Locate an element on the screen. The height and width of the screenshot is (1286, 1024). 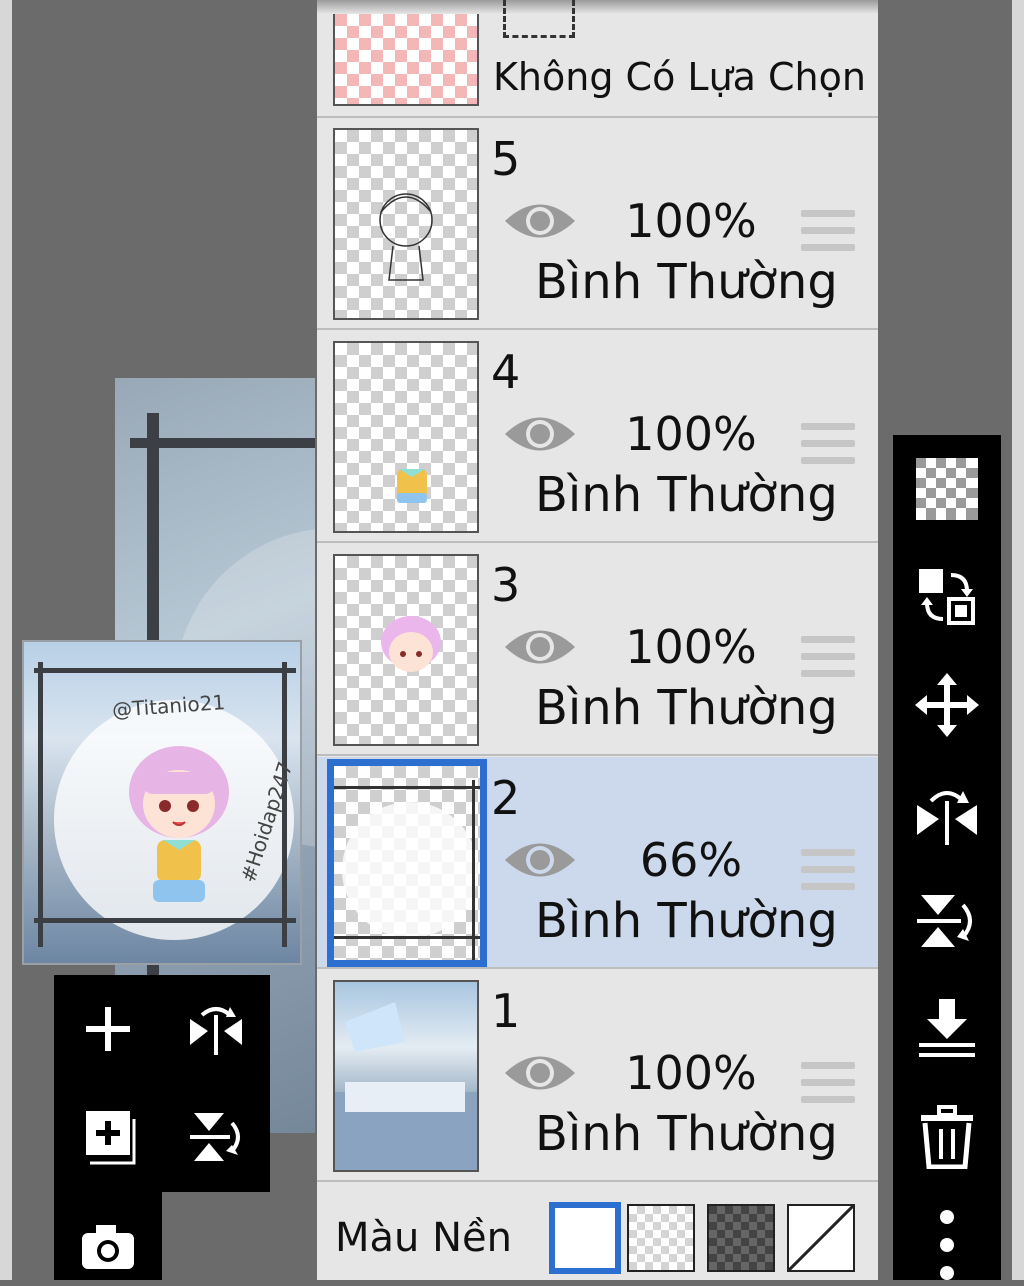
add-layer-icon is located at coordinates (108, 1029).